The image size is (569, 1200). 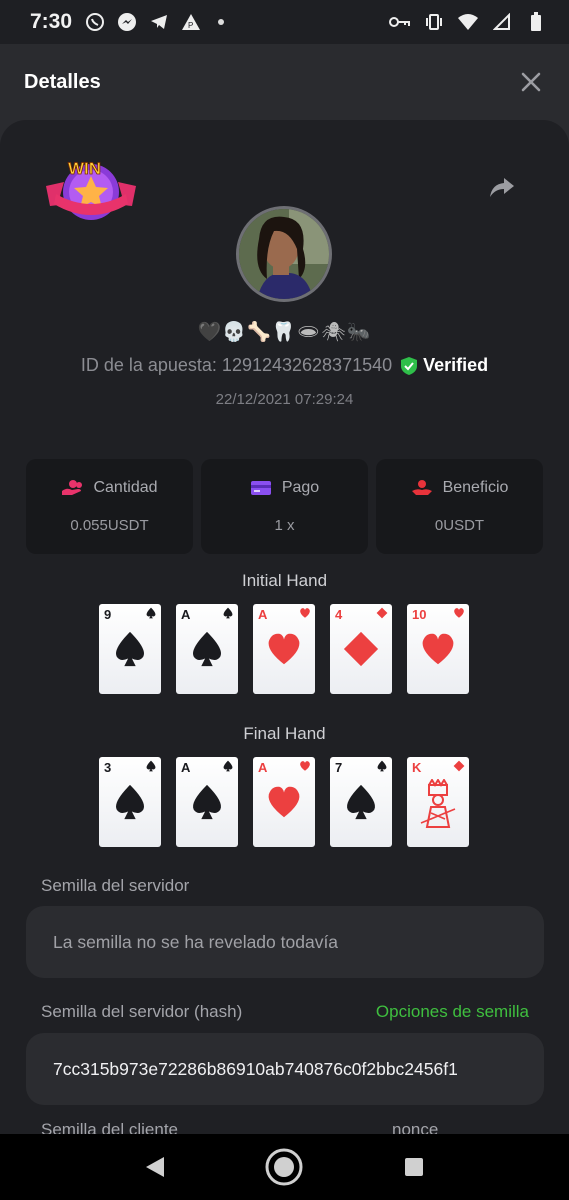 What do you see at coordinates (452, 1012) in the screenshot?
I see `seed-options-link: Opciones de semilla` at bounding box center [452, 1012].